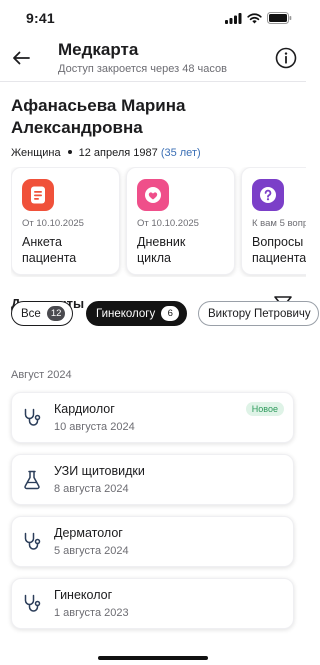  What do you see at coordinates (41, 375) in the screenshot?
I see `section-label: Август 2024` at bounding box center [41, 375].